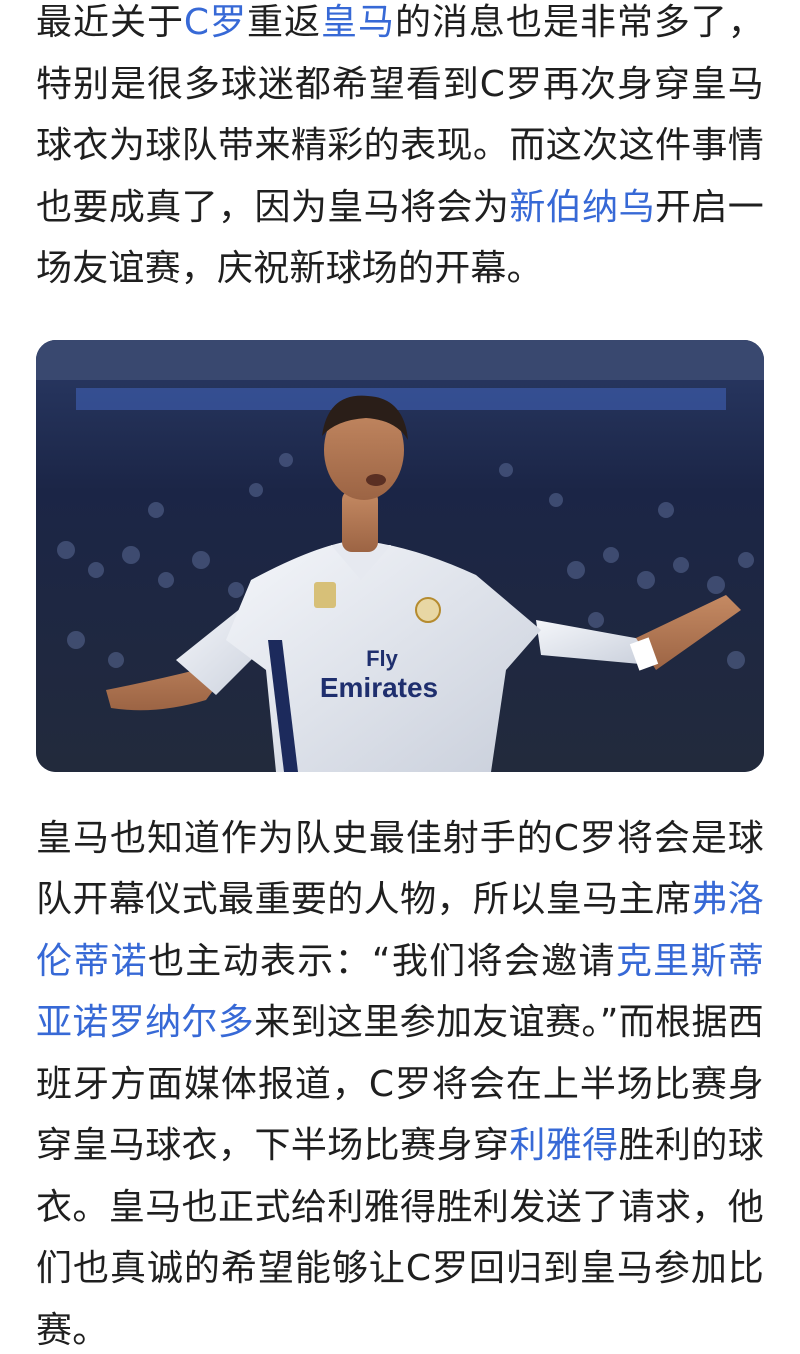 This screenshot has height=1354, width=800. I want to click on text-segment: 最近关于, so click(110, 22).